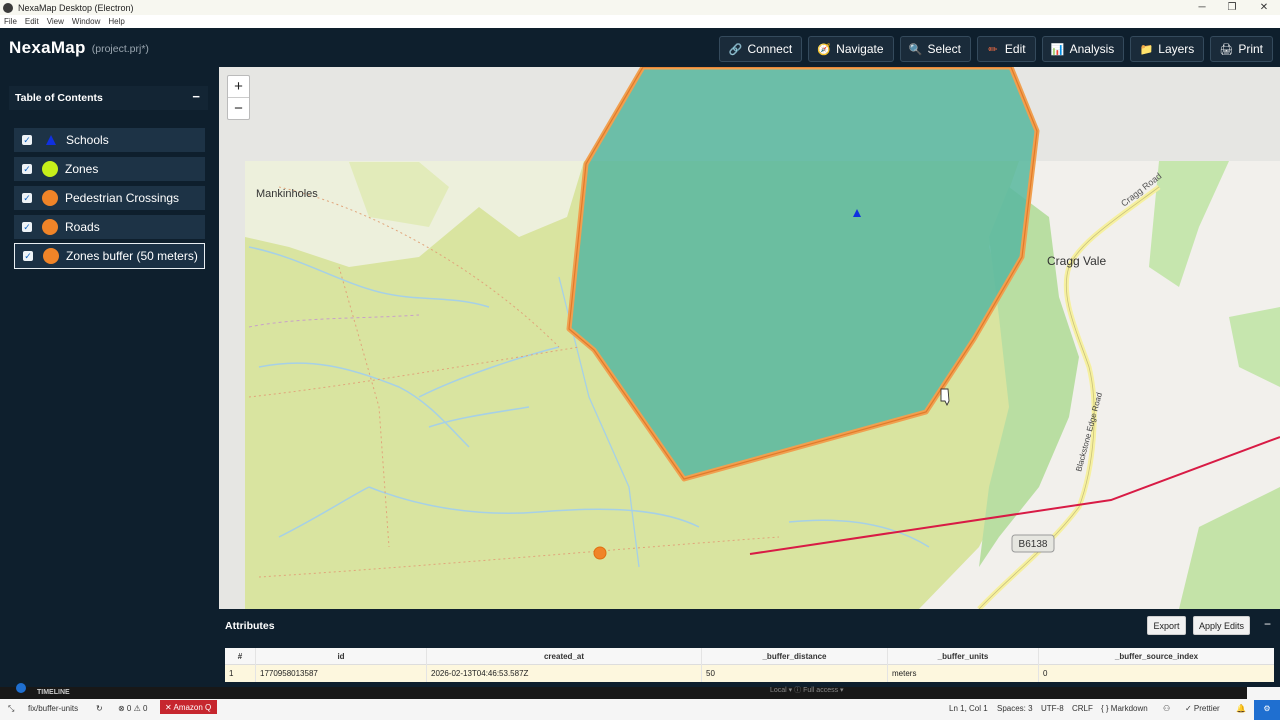 The image size is (1280, 720). Describe the element at coordinates (109, 227) in the screenshot. I see `layer-item-roads: ✓ Roads` at that location.